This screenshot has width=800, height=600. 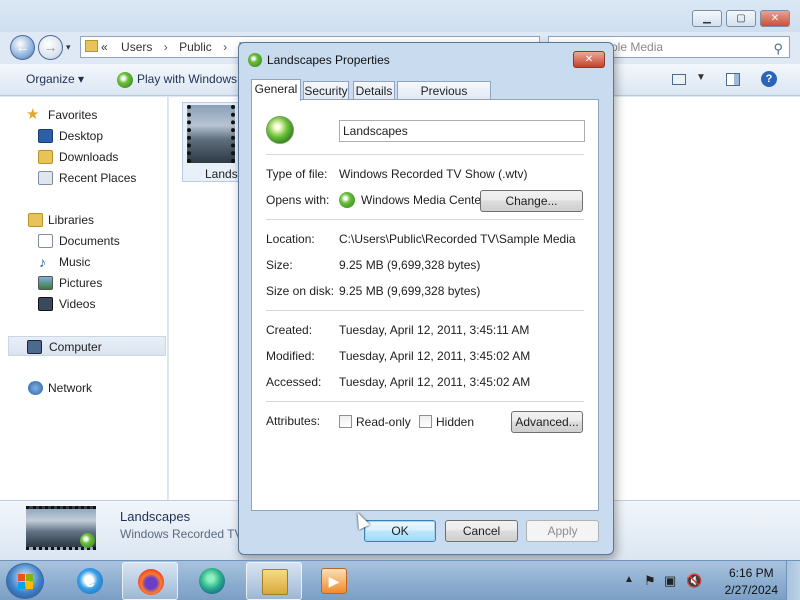 I want to click on back-button: ←, so click(x=22, y=47).